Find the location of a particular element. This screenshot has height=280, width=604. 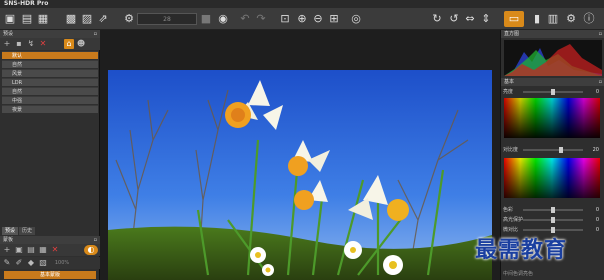

preset-item: LDR is located at coordinates (50, 82).